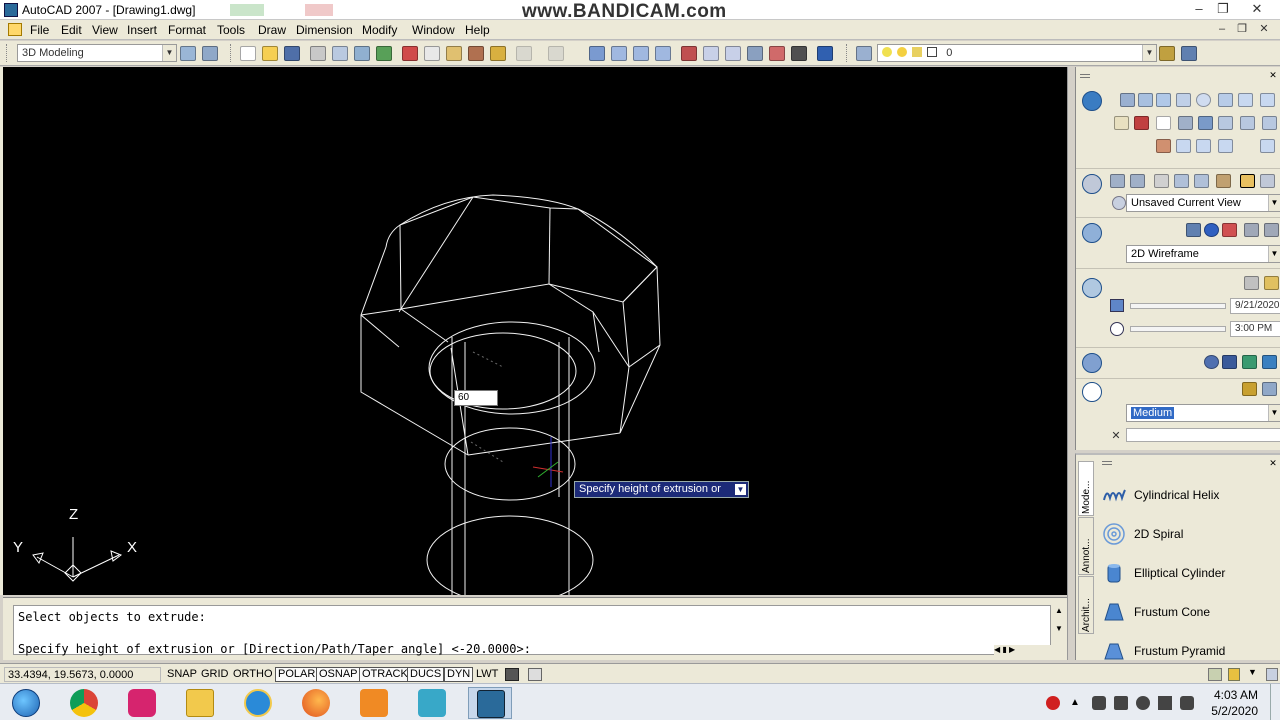  I want to click on palette-item-cylindrical-helix: Cylindrical Helix, so click(1188, 495).